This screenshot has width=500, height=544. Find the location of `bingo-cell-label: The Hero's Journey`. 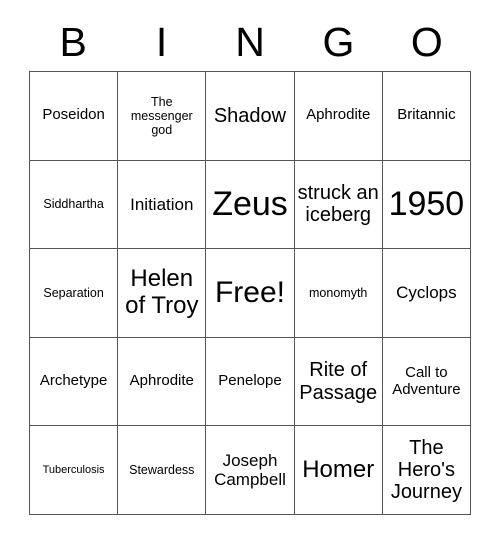

bingo-cell-label: The Hero's Journey is located at coordinates (426, 470).